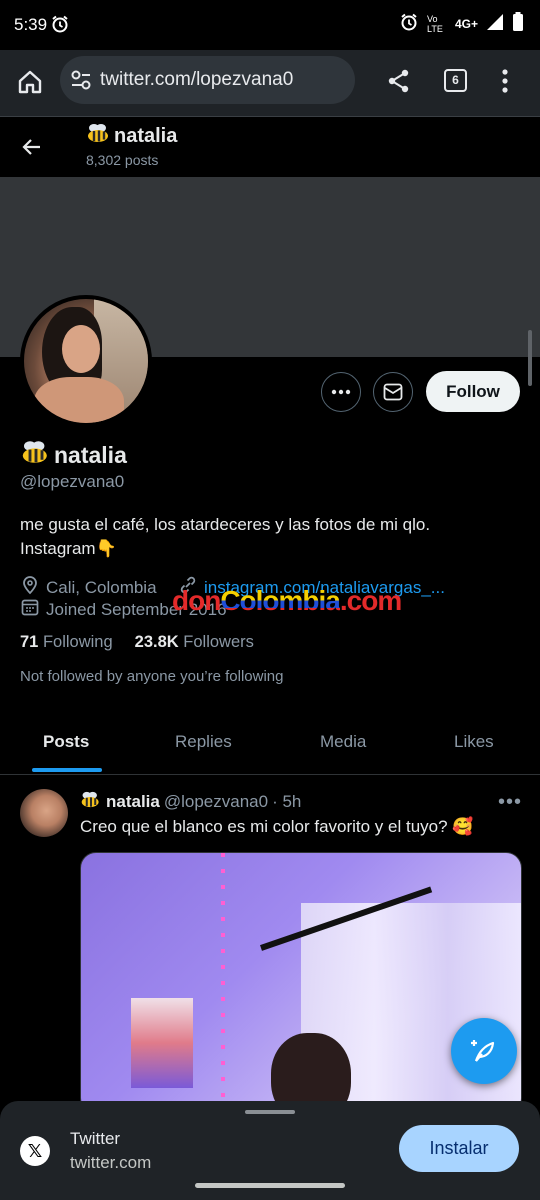  What do you see at coordinates (216, 801) in the screenshot?
I see `post-author-handle: @lopezvana0` at bounding box center [216, 801].